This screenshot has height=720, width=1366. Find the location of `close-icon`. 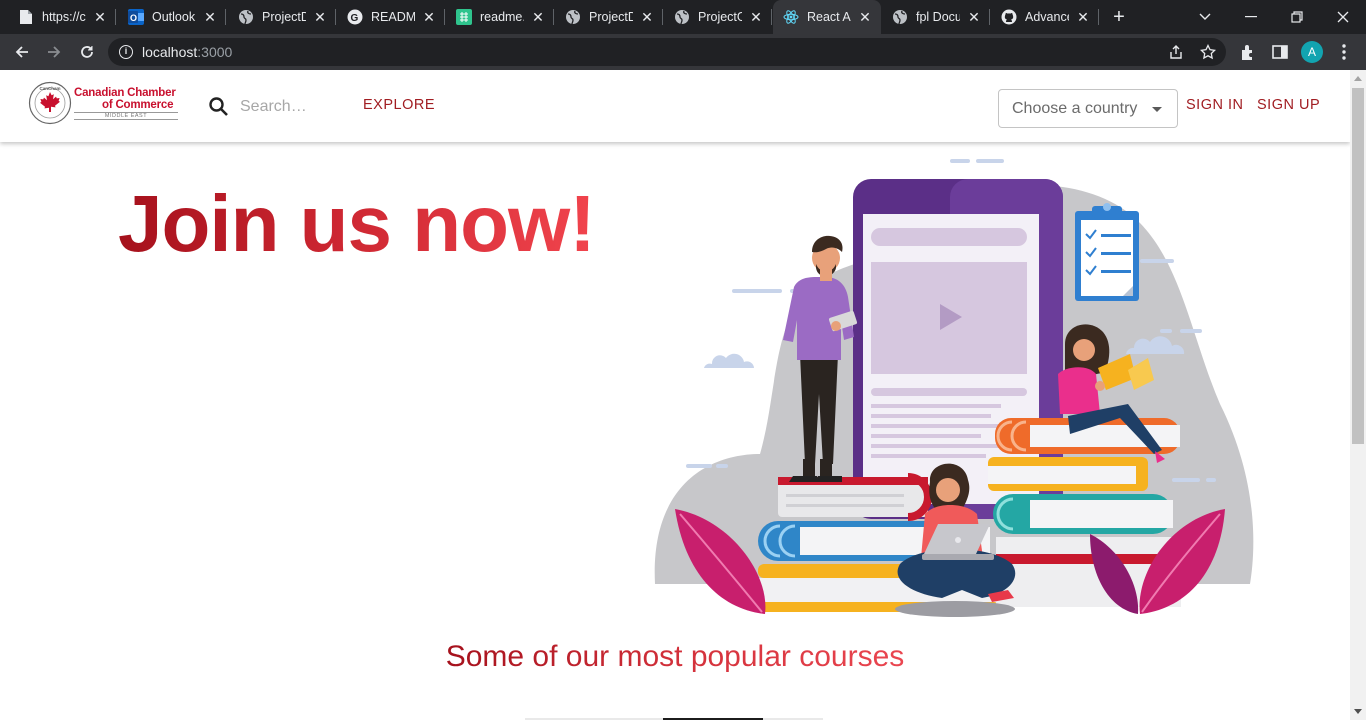

close-icon is located at coordinates (1343, 17).